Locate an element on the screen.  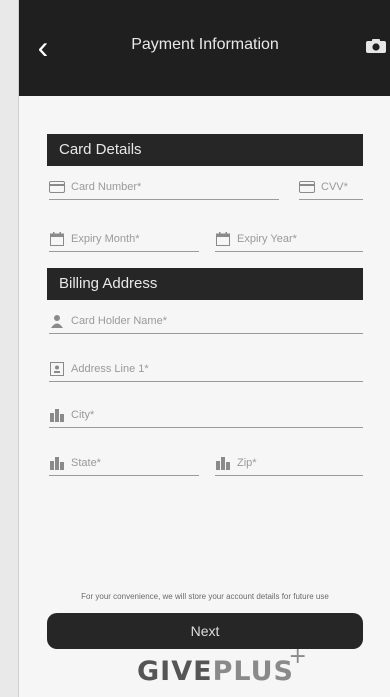
chevron-left-icon: ‹ is located at coordinates (43, 47).